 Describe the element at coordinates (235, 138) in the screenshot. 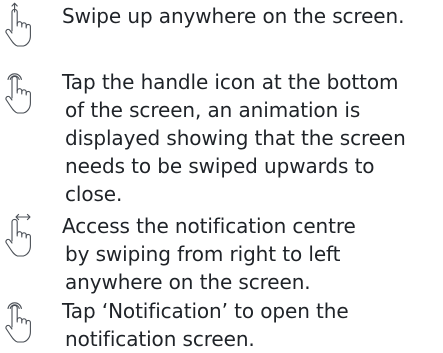

I see `instruction-line: displayed showing that the screen` at that location.